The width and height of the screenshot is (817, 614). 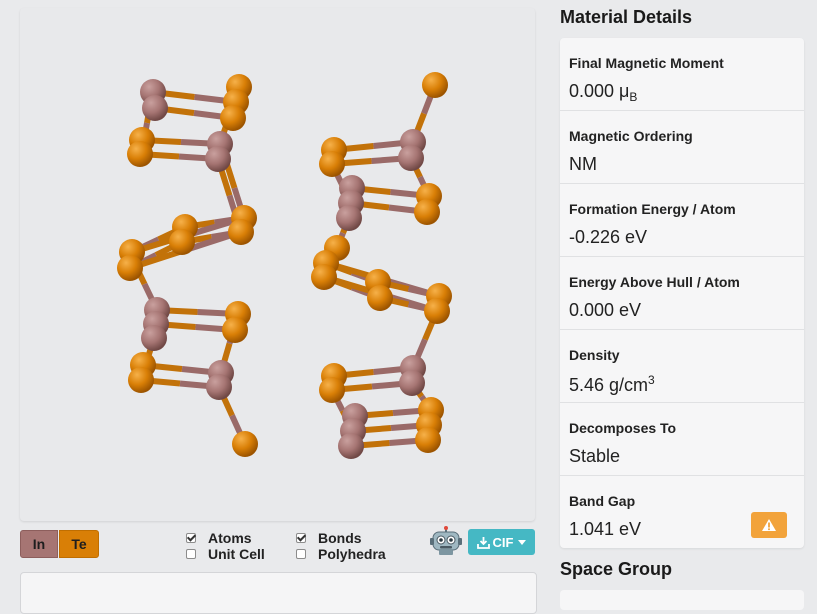 I want to click on detail-row-formation-energy: Formation Energy / Atom -0.226 eV, so click(x=682, y=220).